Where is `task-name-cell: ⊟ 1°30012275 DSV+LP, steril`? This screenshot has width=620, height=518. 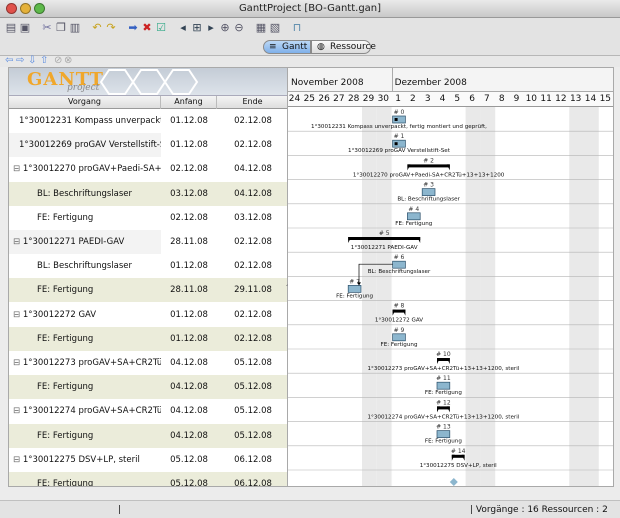
task-name-cell: ⊟ 1°30012275 DSV+LP, steril is located at coordinates (85, 460).